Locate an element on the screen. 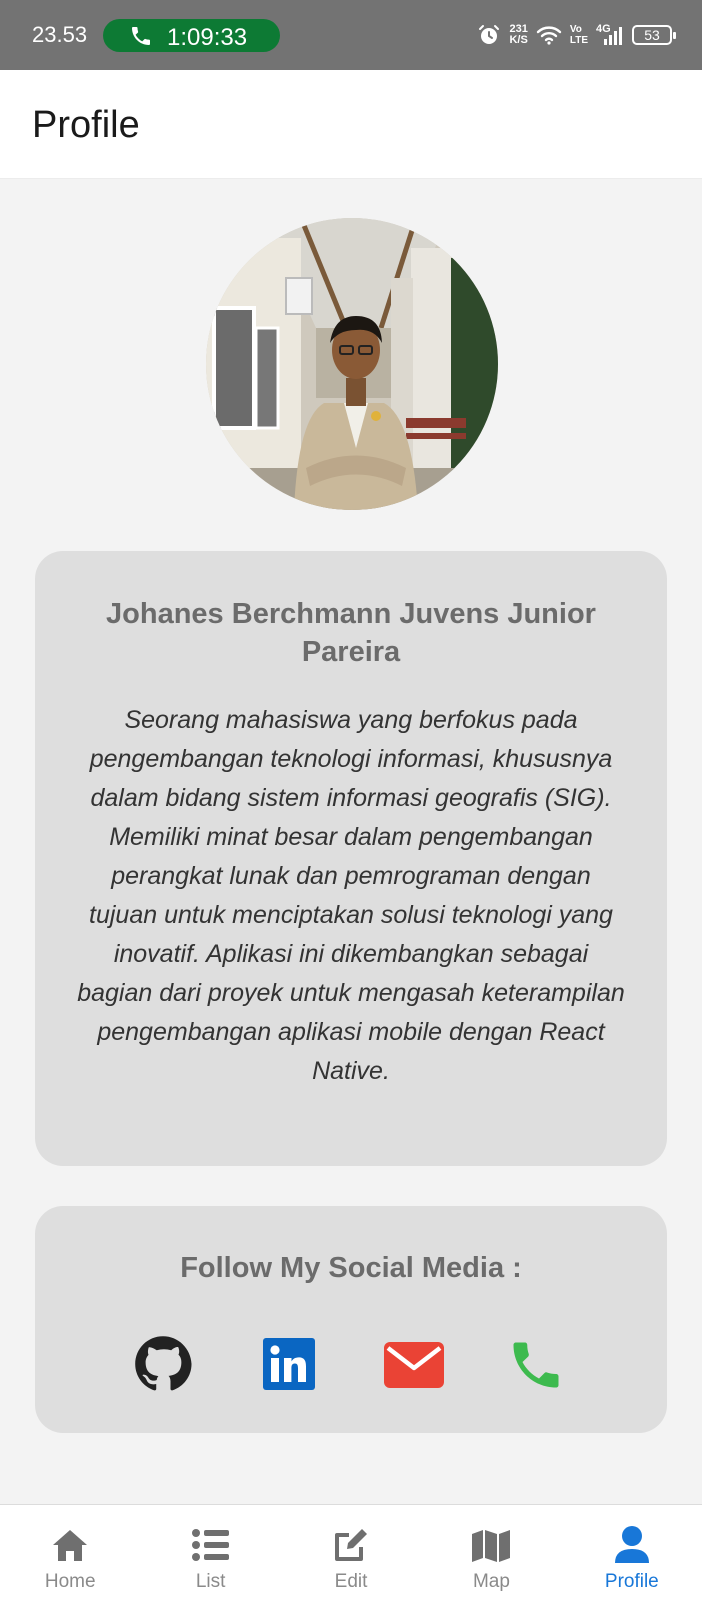  linkedin-button is located at coordinates (289, 1364).